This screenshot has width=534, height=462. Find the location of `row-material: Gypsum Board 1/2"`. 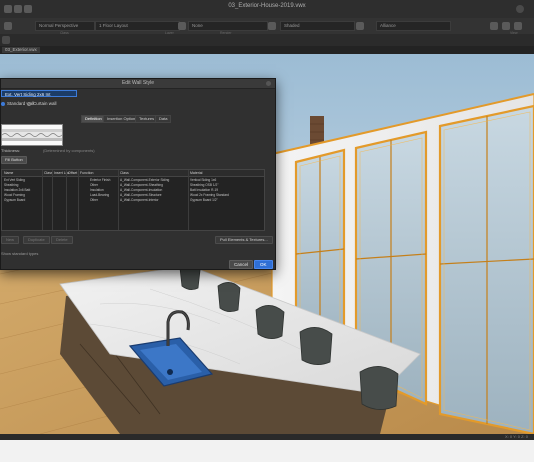

row-material: Gypsum Board 1/2" is located at coordinates (204, 200).